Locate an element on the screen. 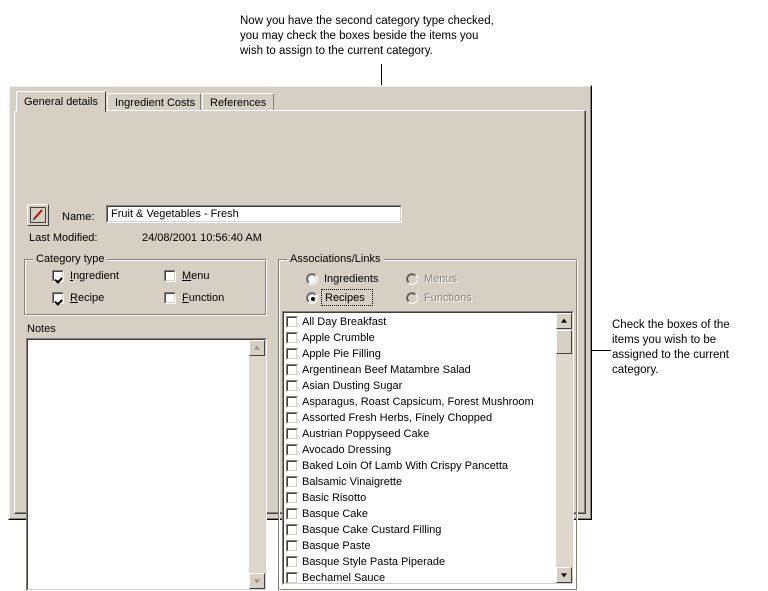 The width and height of the screenshot is (768, 591). list-item: Basque Cake Custard Filling is located at coordinates (419, 530).